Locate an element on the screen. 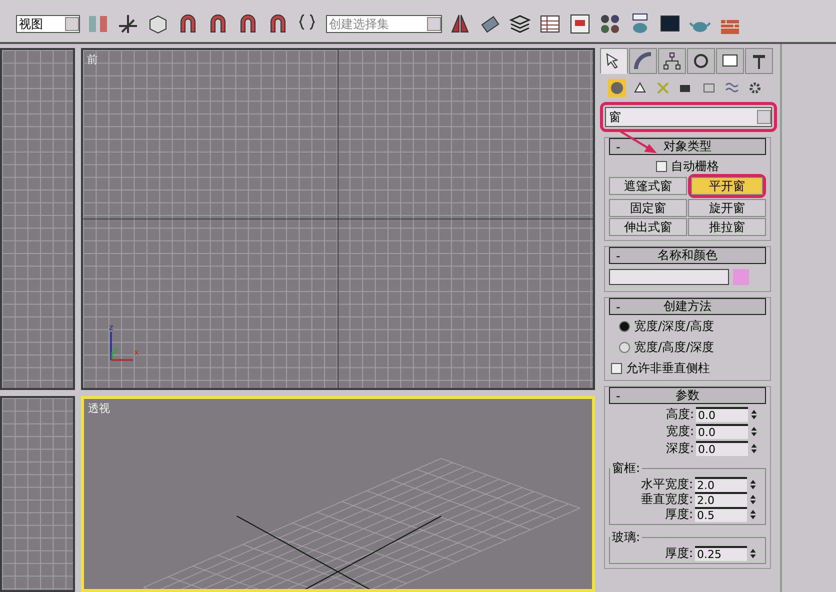  selection-set-dropdown: 创建选择集 is located at coordinates (384, 24).